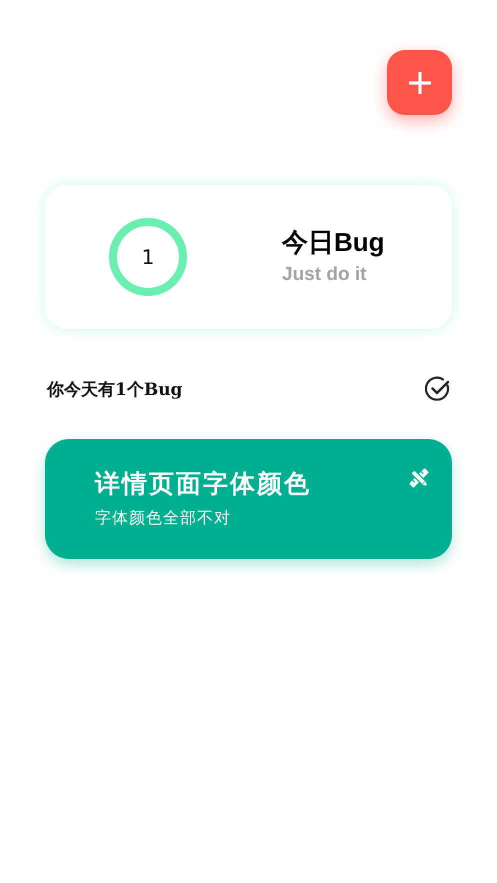 Image resolution: width=497 pixels, height=883 pixels. Describe the element at coordinates (438, 389) in the screenshot. I see `check-circle-icon` at that location.